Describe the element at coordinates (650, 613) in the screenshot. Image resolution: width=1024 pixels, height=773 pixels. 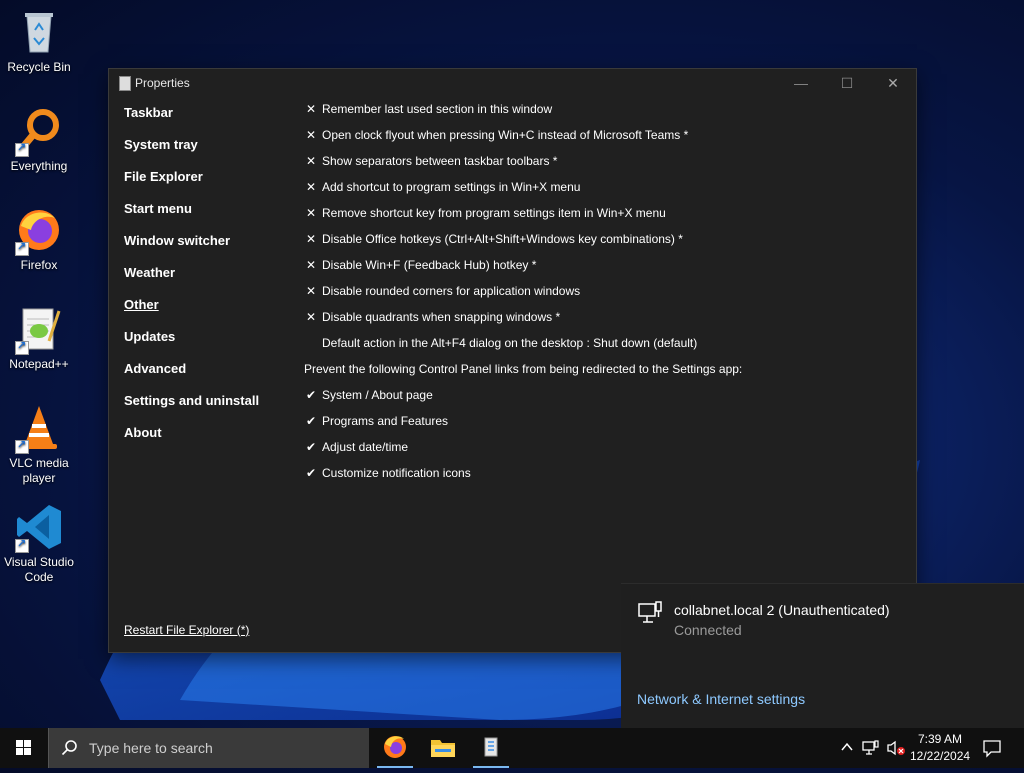
I see `wired-network-icon` at that location.